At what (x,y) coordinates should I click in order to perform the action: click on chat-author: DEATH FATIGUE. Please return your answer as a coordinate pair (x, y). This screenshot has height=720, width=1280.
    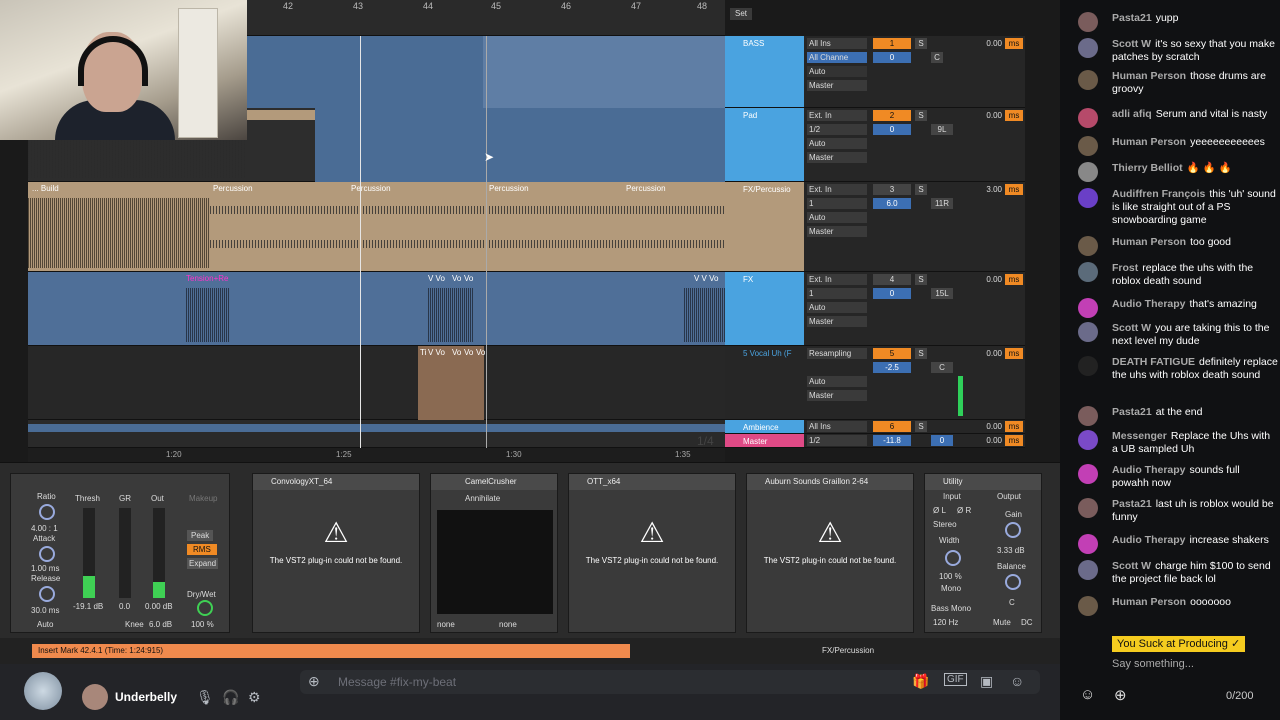
    Looking at the image, I should click on (1153, 362).